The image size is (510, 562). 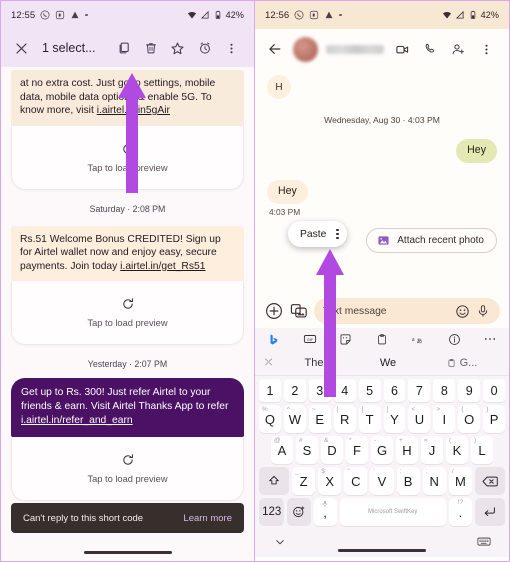 I want to click on message-row-incoming: Hey, so click(x=382, y=192).